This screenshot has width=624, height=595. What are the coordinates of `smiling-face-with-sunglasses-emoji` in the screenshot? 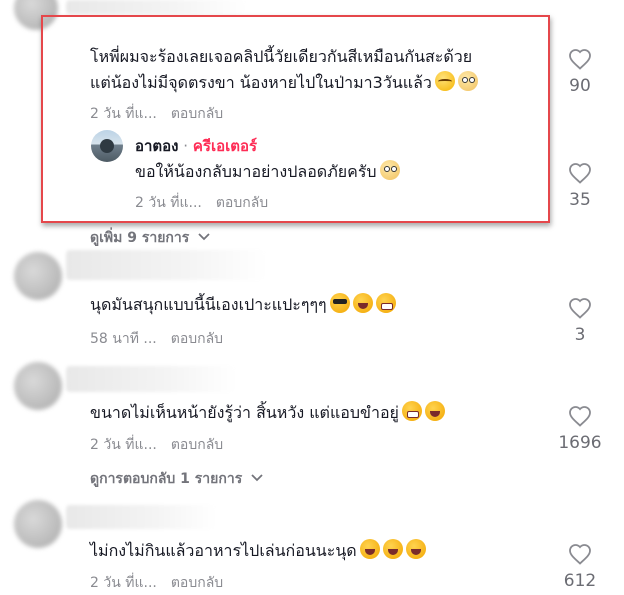 It's located at (339, 303).